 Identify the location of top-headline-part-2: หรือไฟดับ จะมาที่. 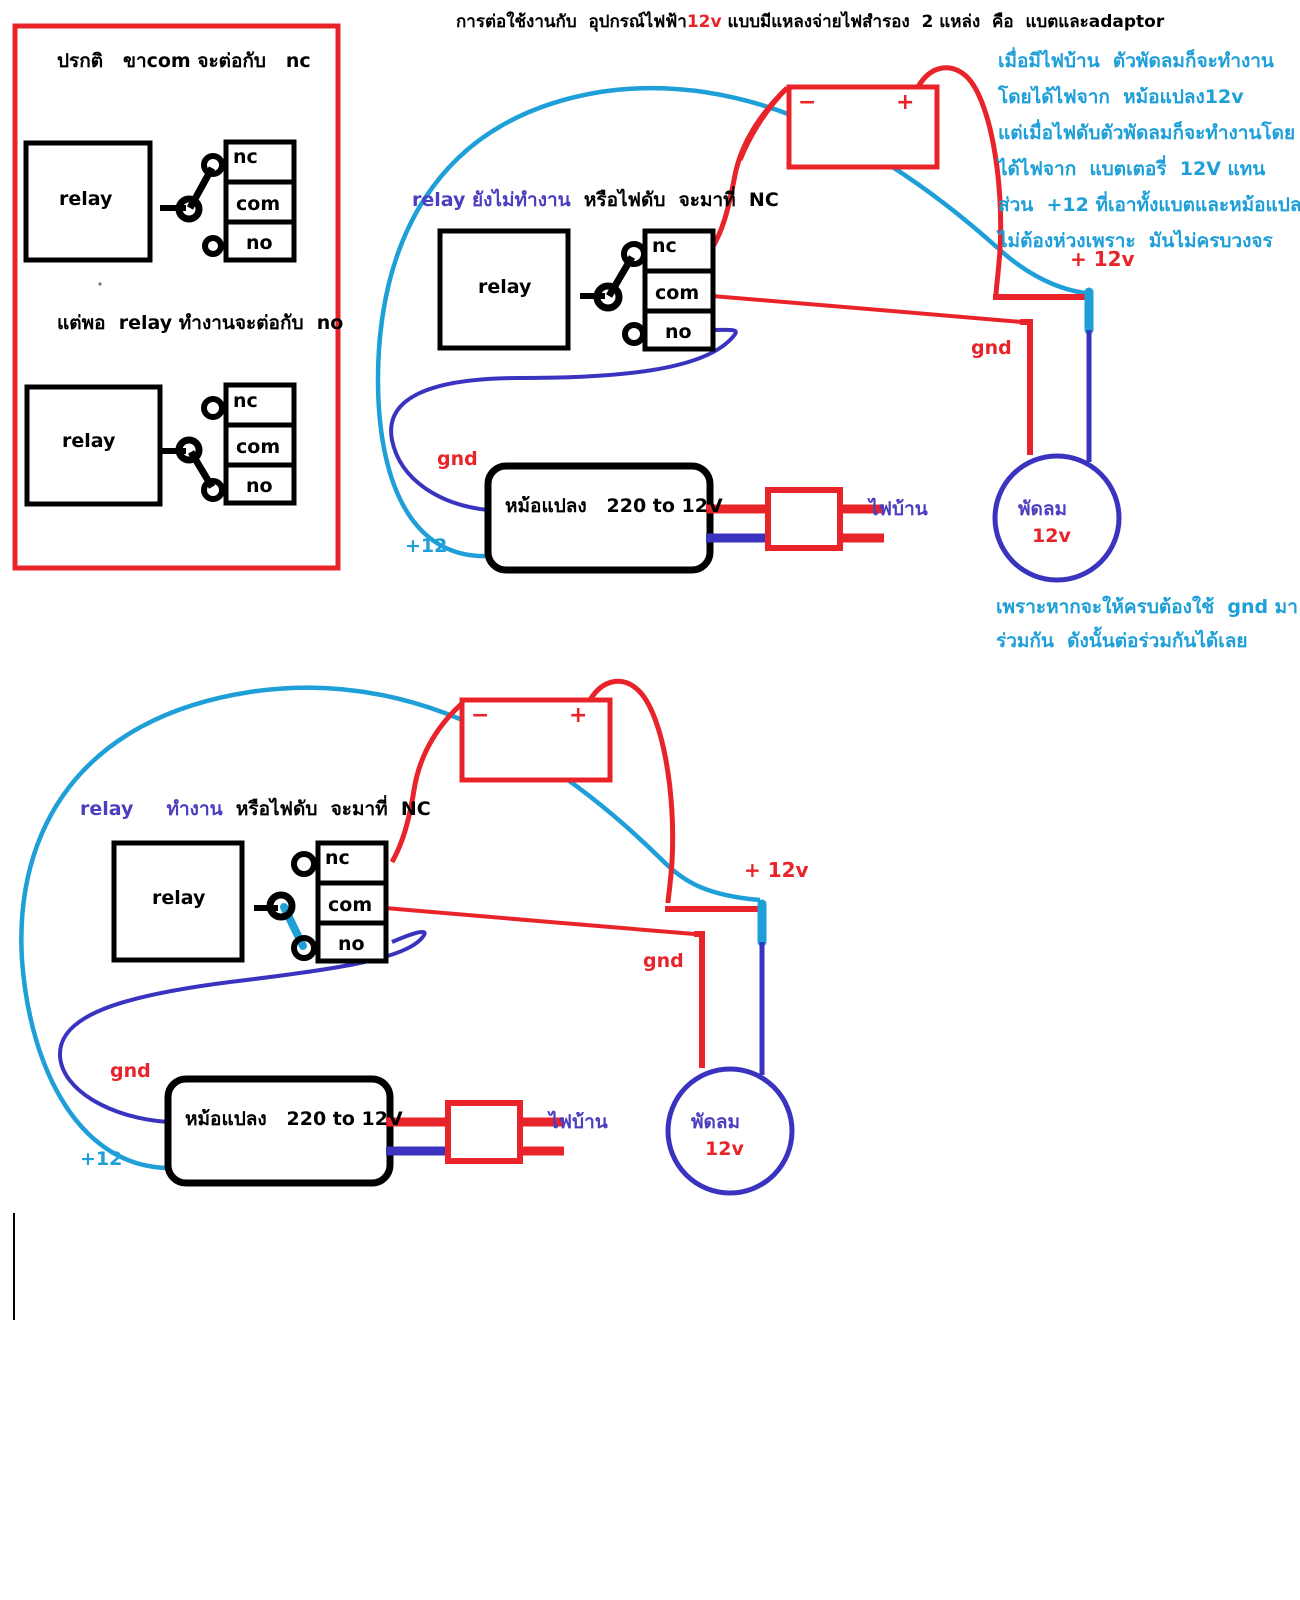
(653, 200).